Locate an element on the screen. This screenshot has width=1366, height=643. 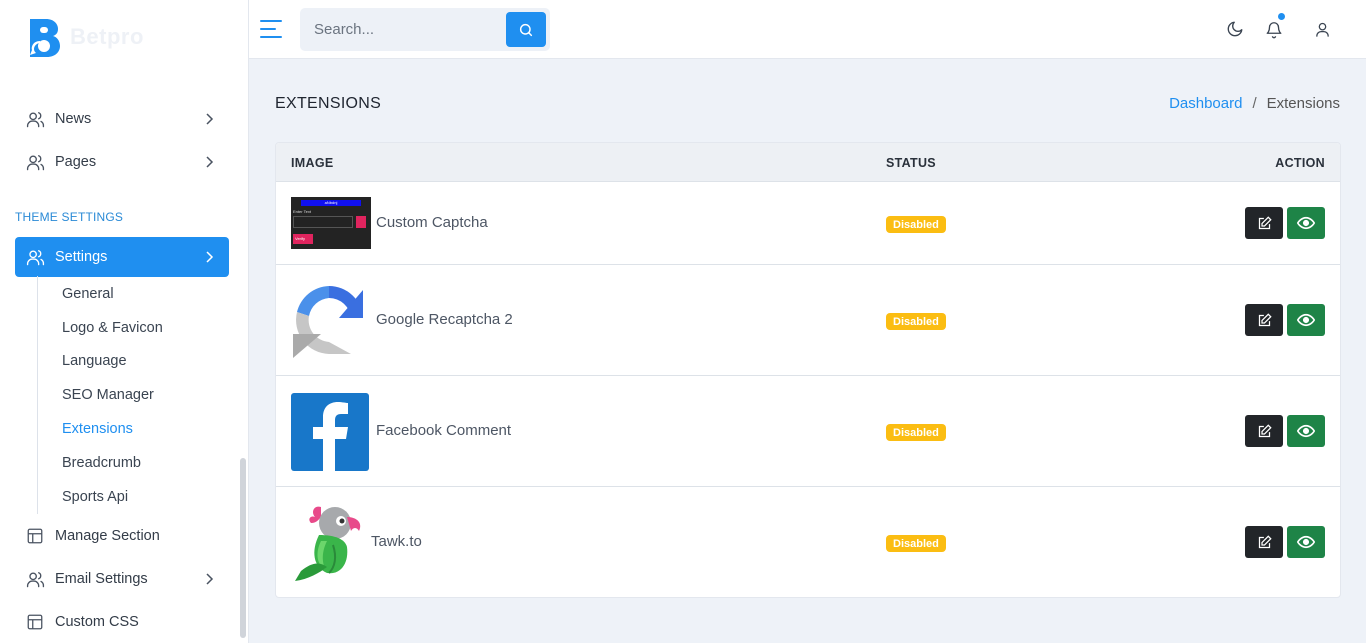
captcha-thumb-refresh is located at coordinates (361, 222).